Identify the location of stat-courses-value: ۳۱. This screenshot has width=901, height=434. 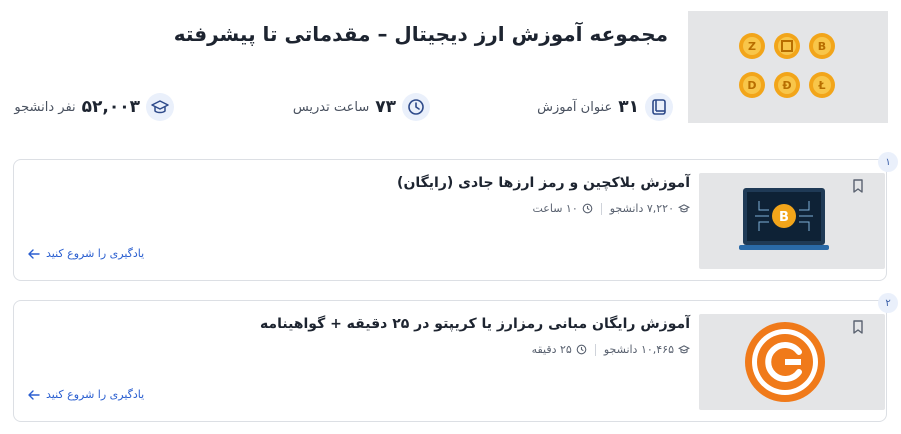
(628, 107).